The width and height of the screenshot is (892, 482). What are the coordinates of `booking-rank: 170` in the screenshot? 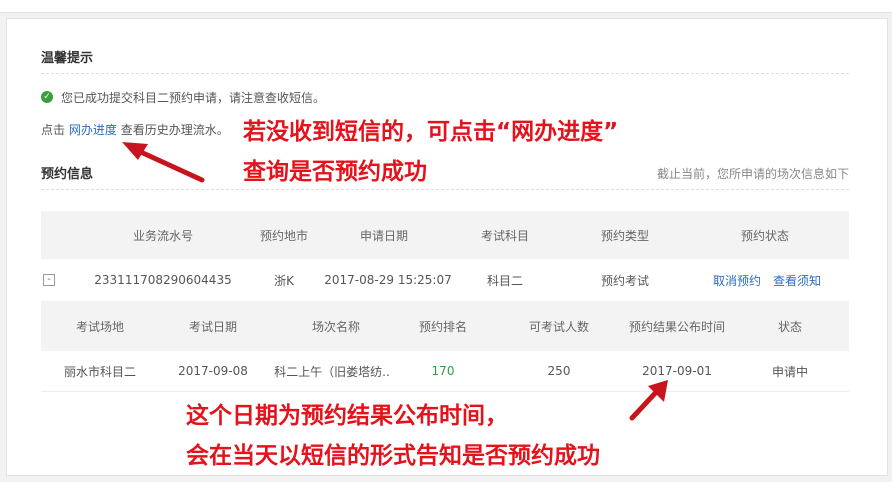 It's located at (443, 371).